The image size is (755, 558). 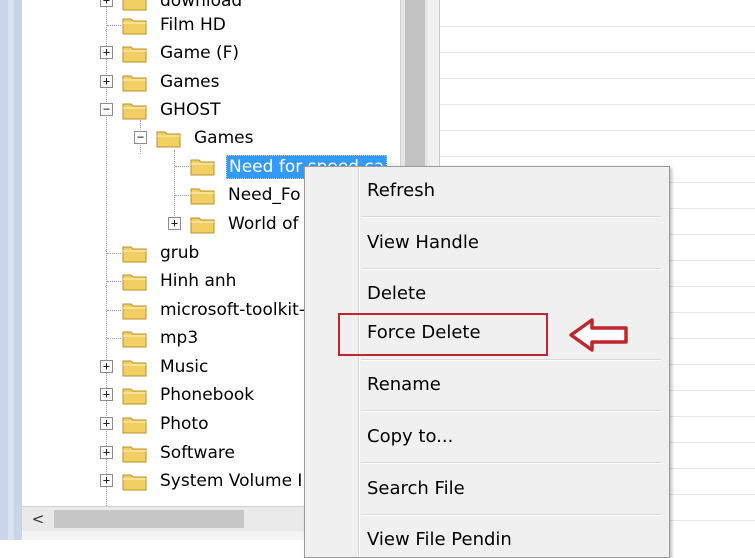 I want to click on tree-row: Film HD, so click(x=211, y=26).